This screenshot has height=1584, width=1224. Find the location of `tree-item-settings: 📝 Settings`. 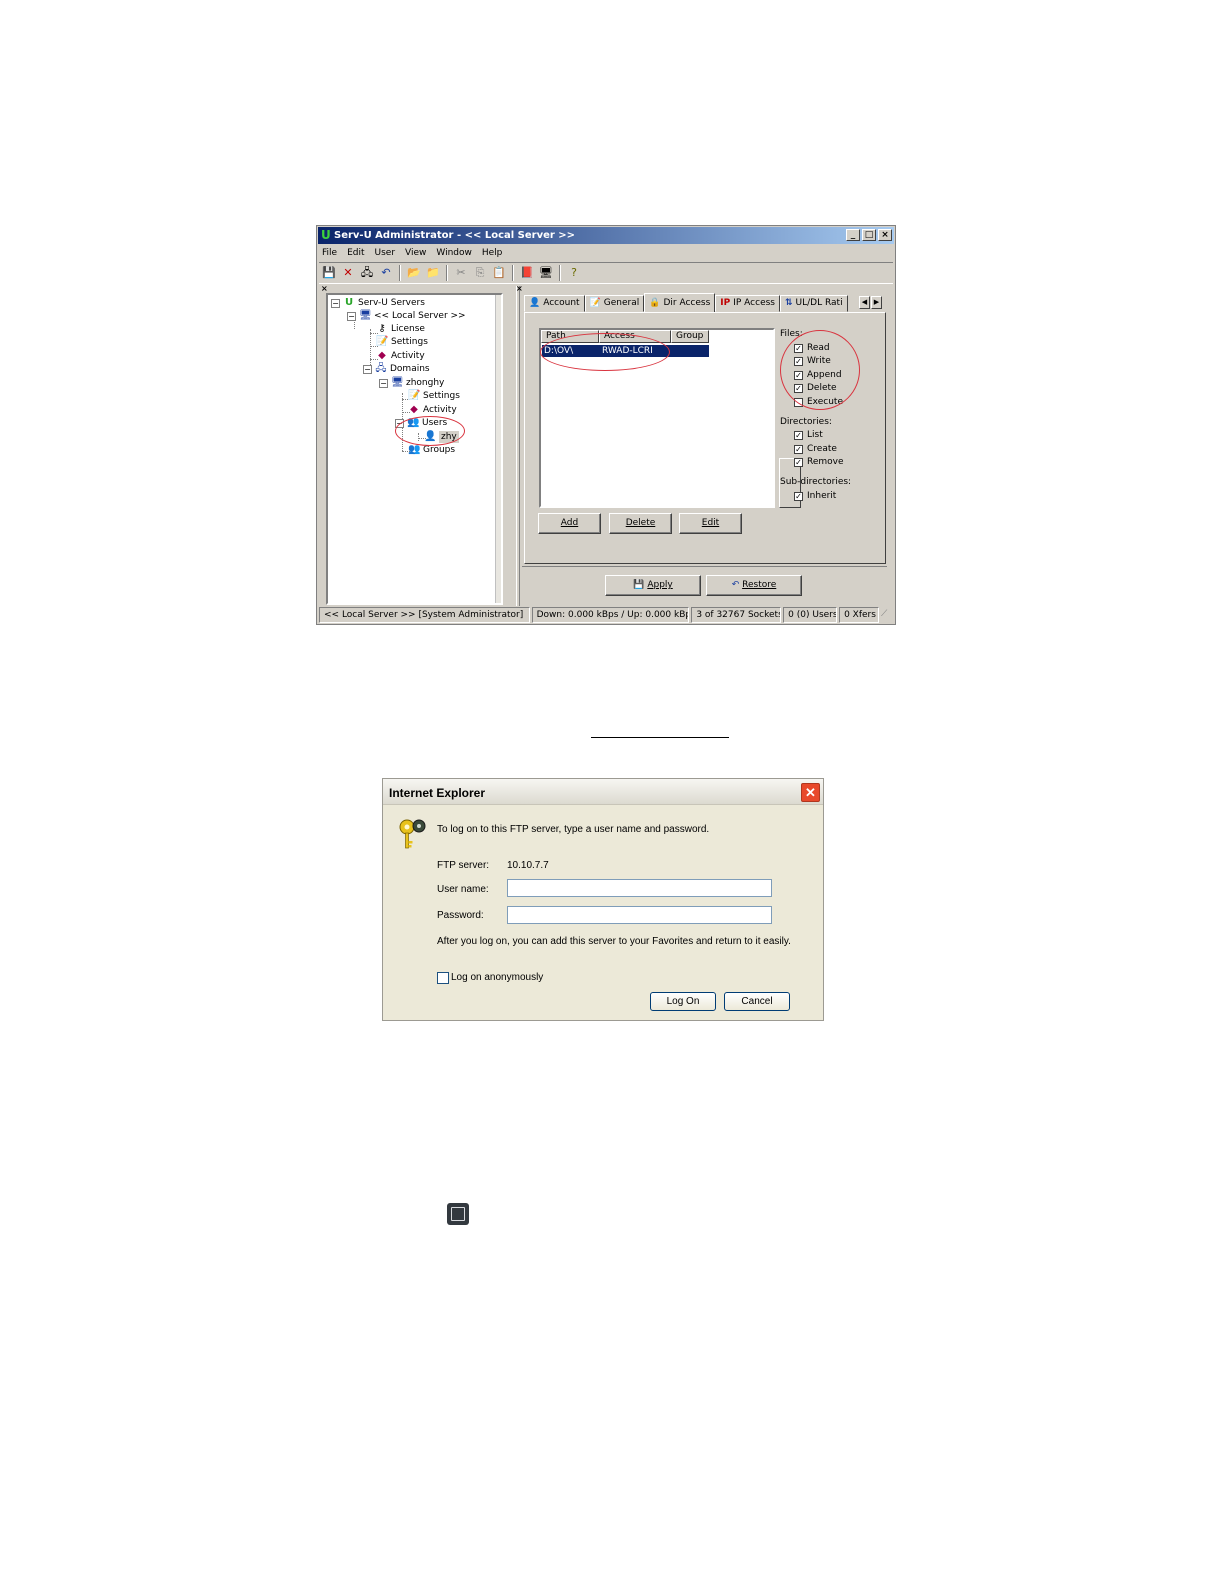

tree-item-settings: 📝 Settings is located at coordinates (402, 342).